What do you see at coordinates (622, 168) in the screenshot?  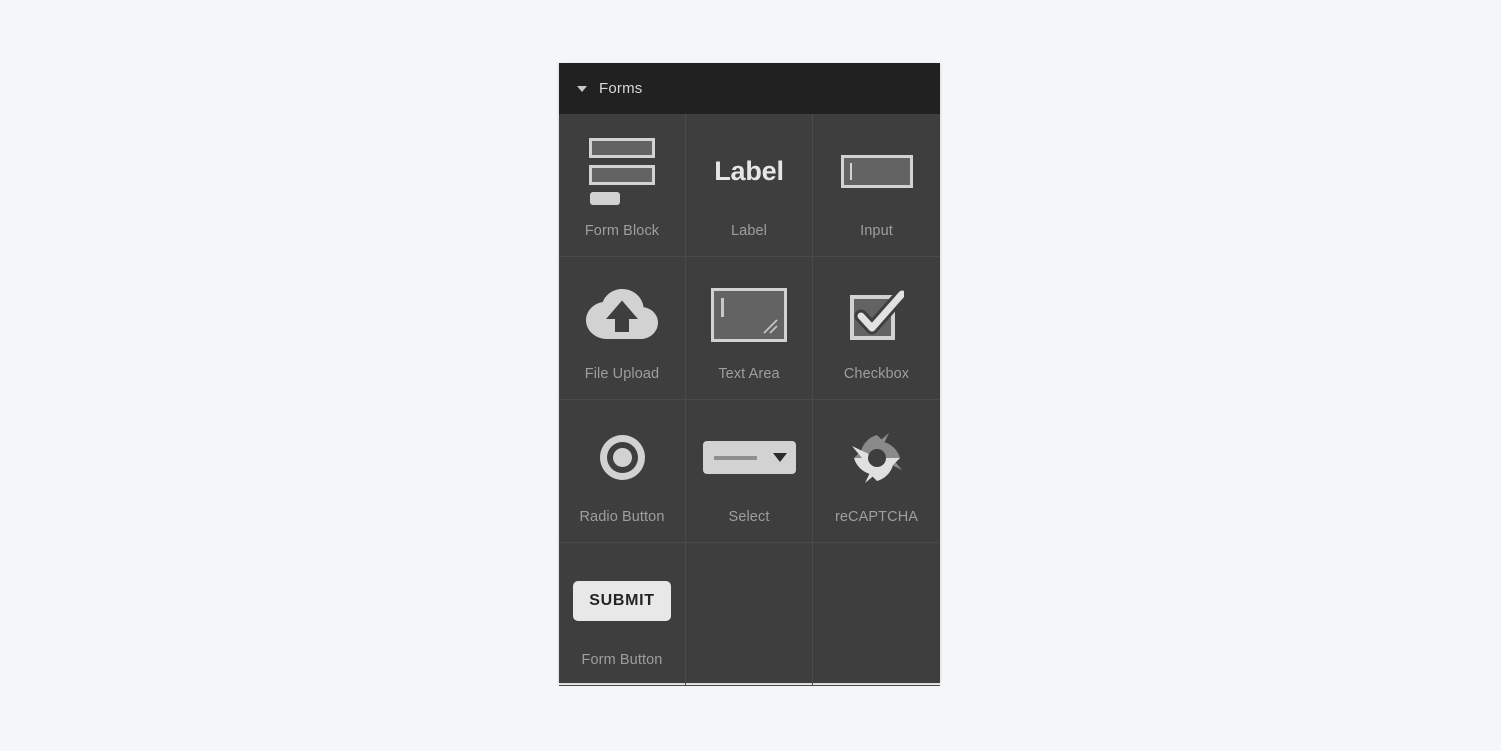 I see `form-block-icon` at bounding box center [622, 168].